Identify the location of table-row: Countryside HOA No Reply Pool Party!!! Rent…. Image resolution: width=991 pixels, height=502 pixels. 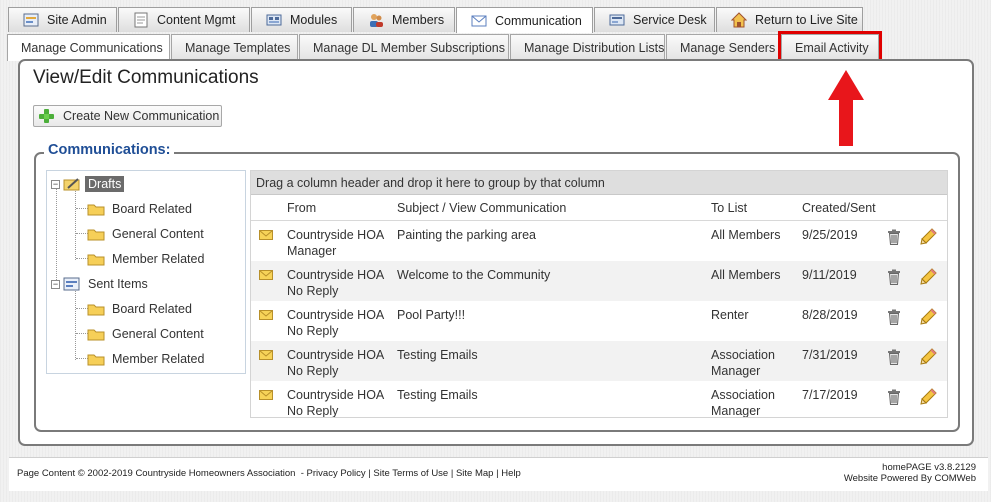
(599, 321).